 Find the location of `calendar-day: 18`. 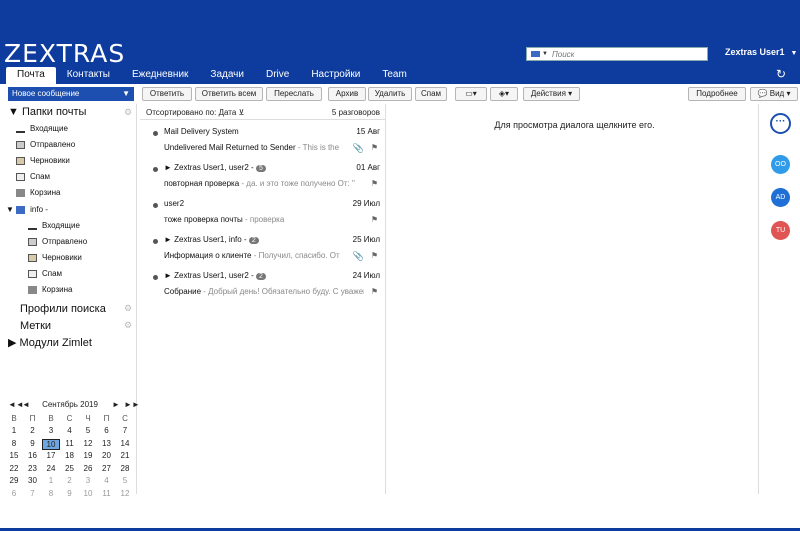

calendar-day: 18 is located at coordinates (70, 455).